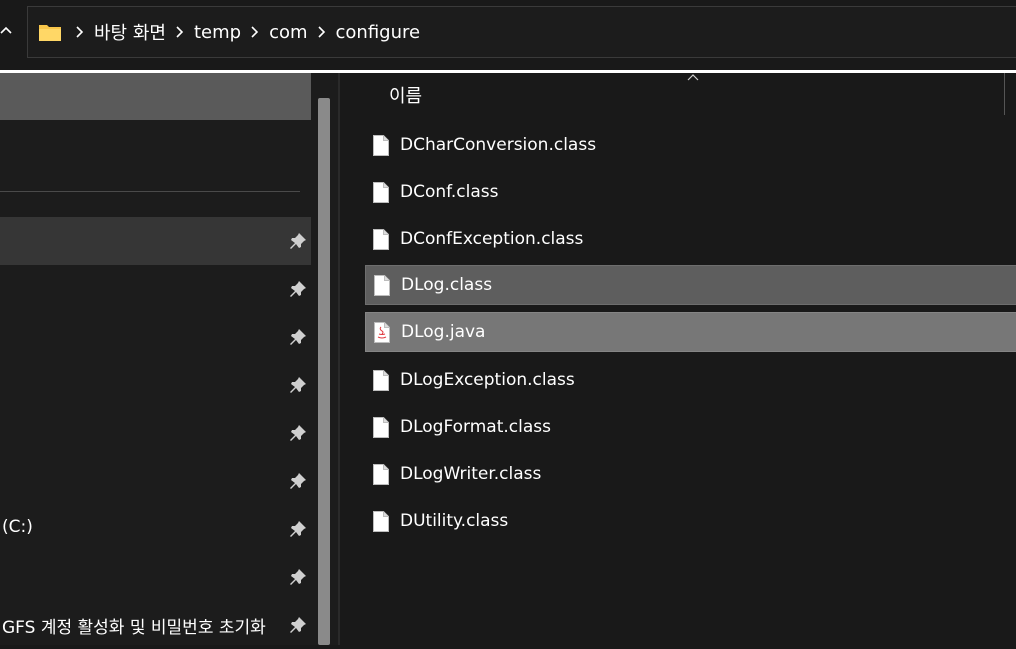 The width and height of the screenshot is (1016, 649). Describe the element at coordinates (690, 285) in the screenshot. I see `file-row-selected: DLog.class` at that location.